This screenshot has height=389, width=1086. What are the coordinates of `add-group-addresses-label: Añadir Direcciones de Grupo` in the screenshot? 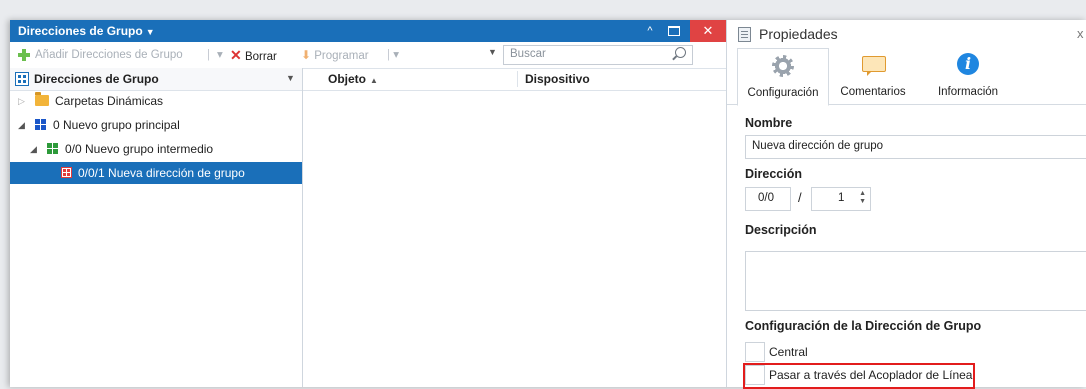 It's located at (109, 55).